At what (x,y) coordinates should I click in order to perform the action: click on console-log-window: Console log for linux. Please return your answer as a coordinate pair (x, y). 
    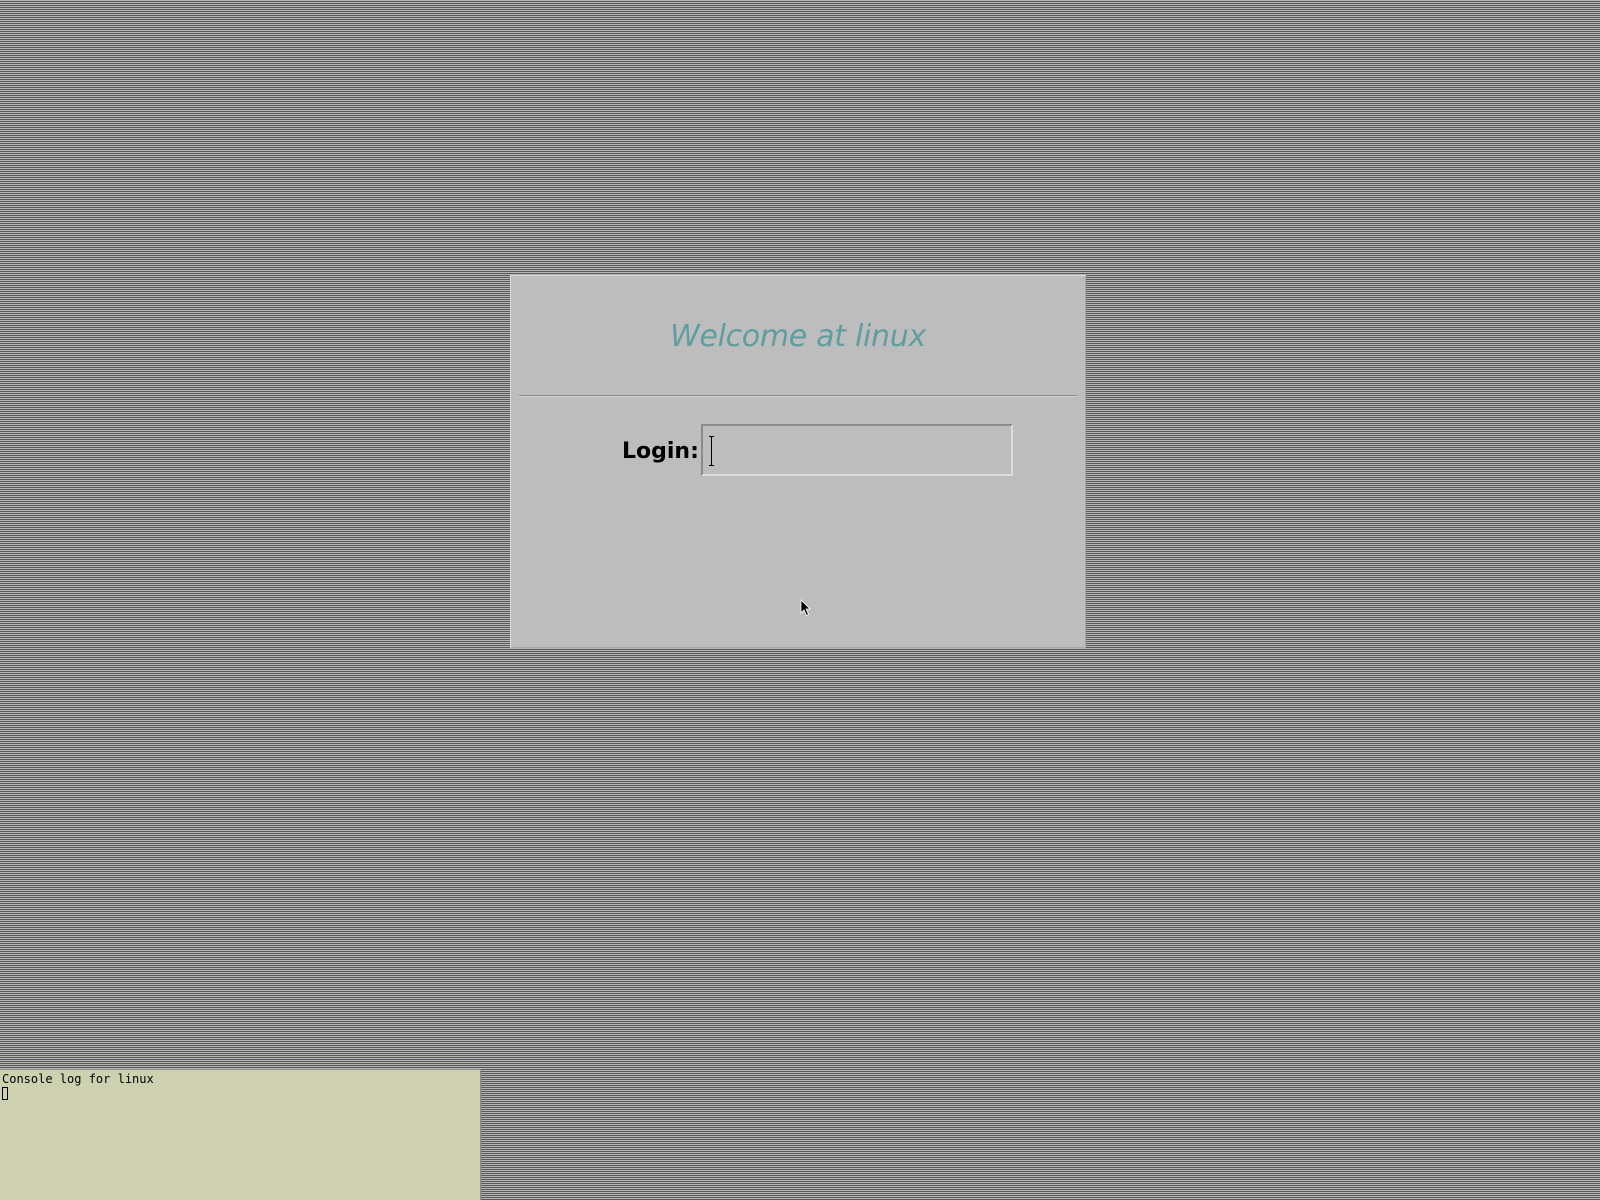
    Looking at the image, I should click on (240, 1134).